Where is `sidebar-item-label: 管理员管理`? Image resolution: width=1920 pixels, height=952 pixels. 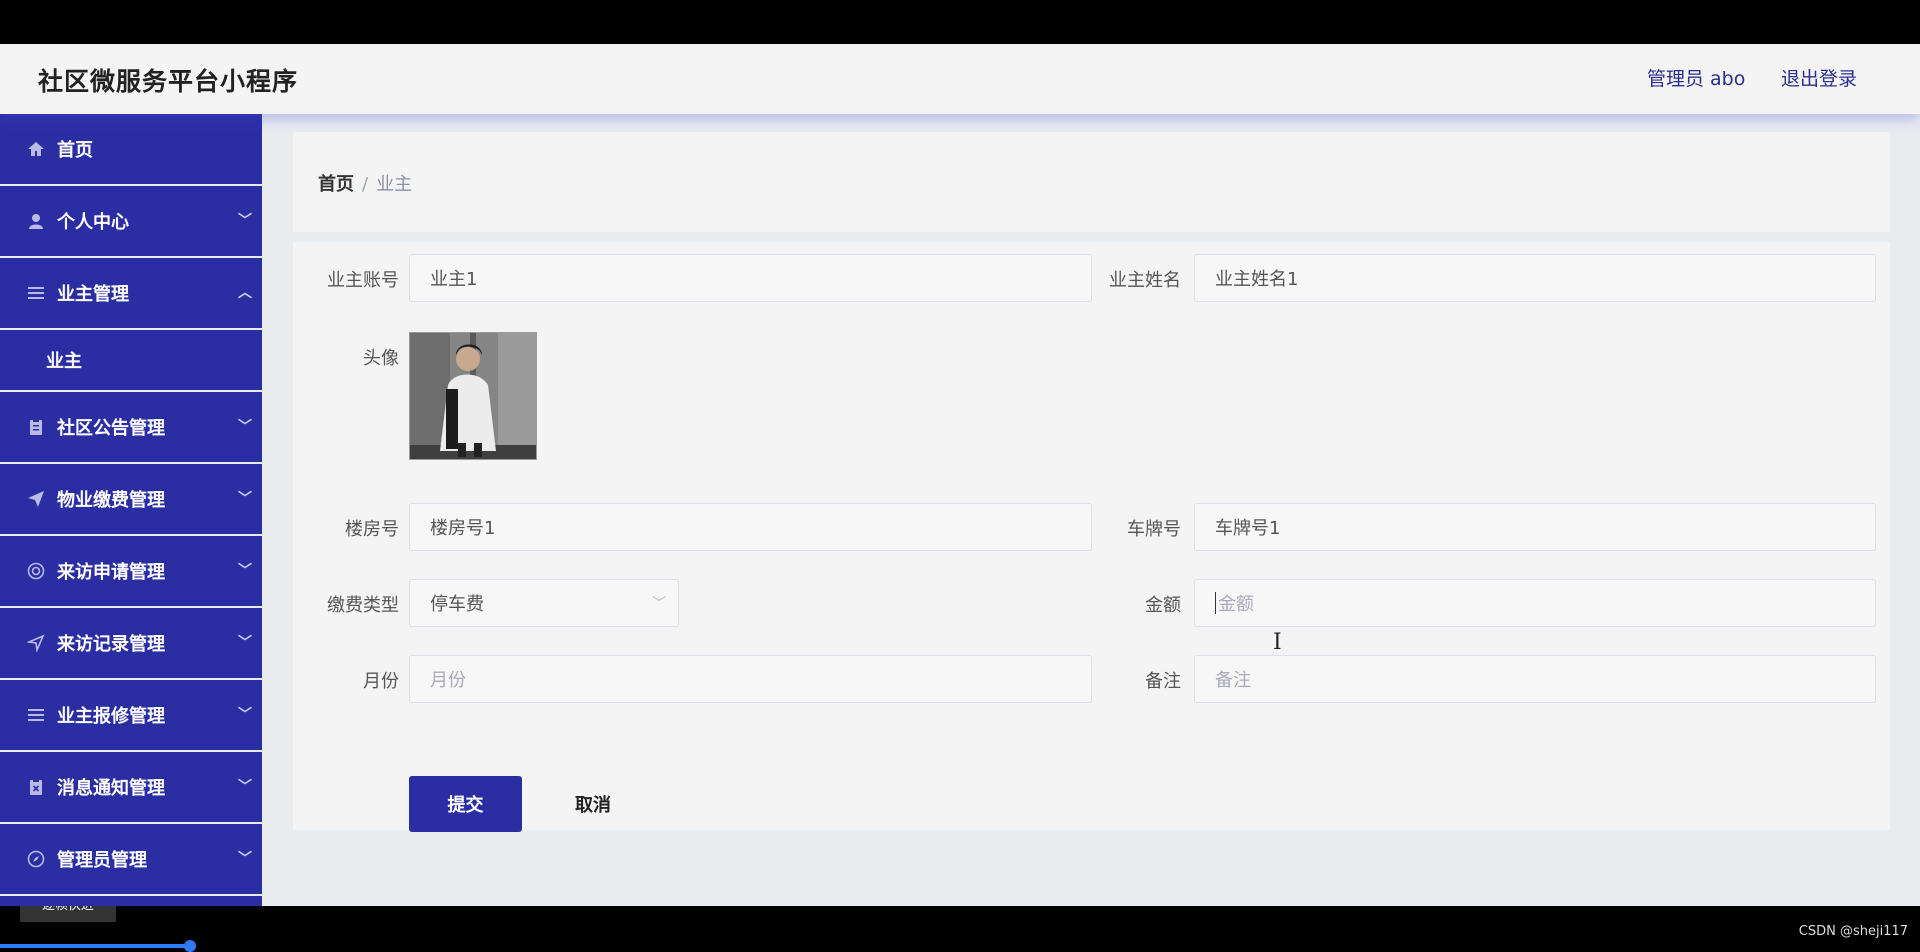
sidebar-item-label: 管理员管理 is located at coordinates (102, 860).